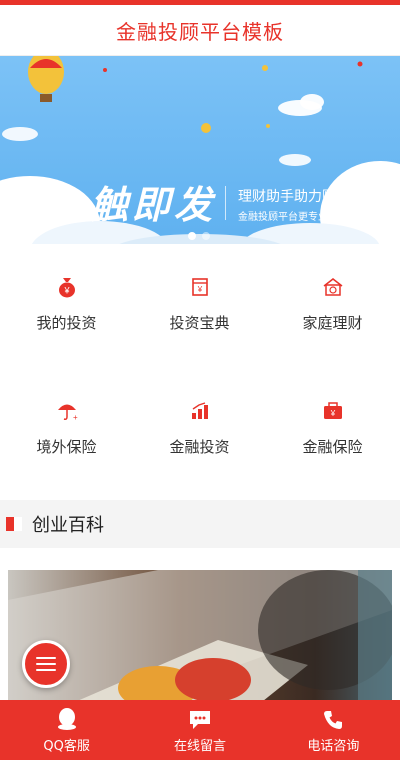 The image size is (400, 760). Describe the element at coordinates (66, 719) in the screenshot. I see `qq-icon` at that location.